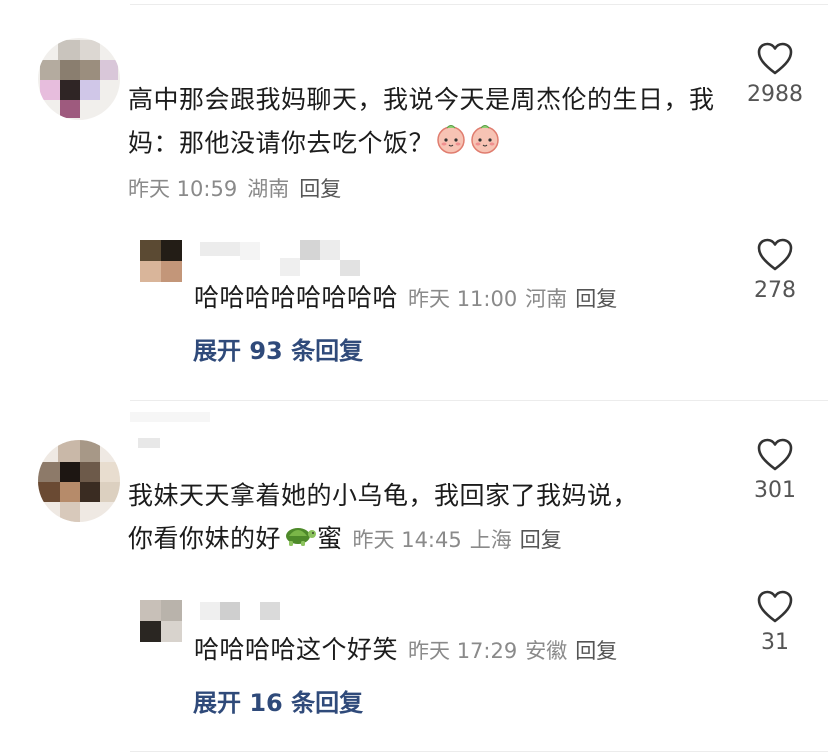 This screenshot has height=755, width=828. Describe the element at coordinates (479, 4) in the screenshot. I see `divider-top` at that location.